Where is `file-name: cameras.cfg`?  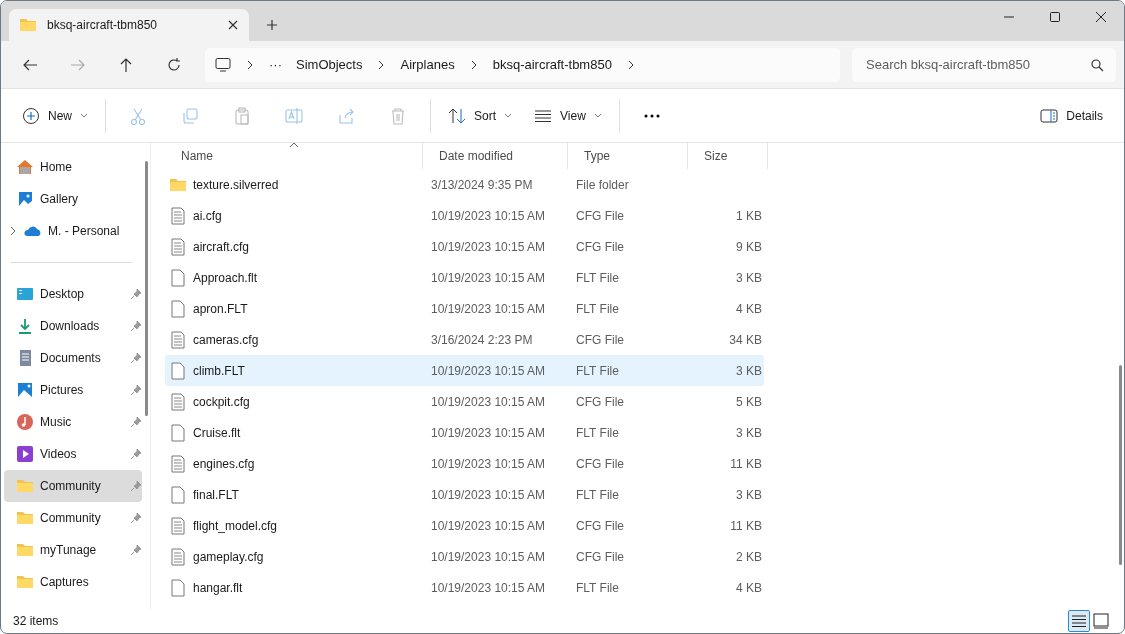 file-name: cameras.cfg is located at coordinates (226, 339).